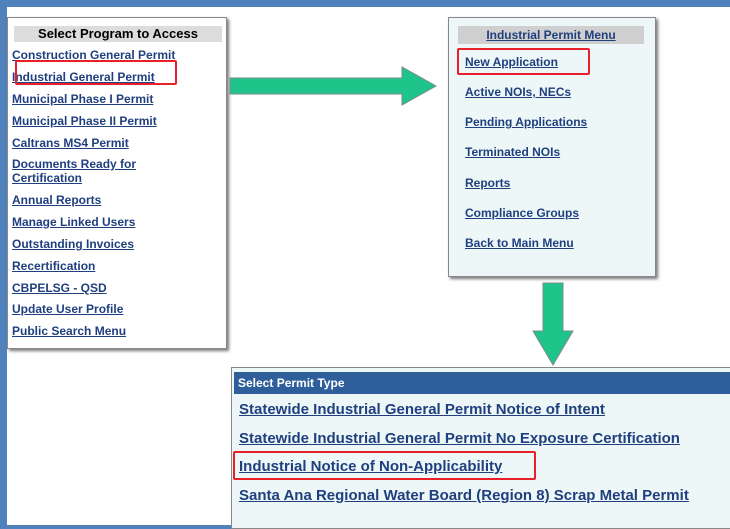 The image size is (730, 529). Describe the element at coordinates (522, 213) in the screenshot. I see `link-compliance-groups: Compliance Groups` at that location.